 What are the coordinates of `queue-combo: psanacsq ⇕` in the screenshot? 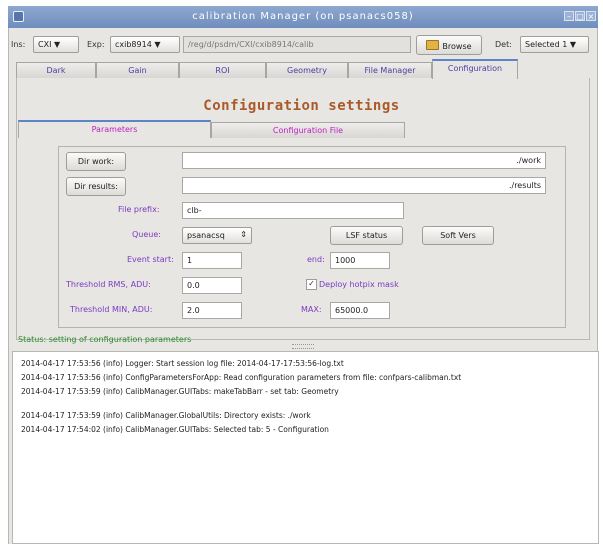 It's located at (217, 235).